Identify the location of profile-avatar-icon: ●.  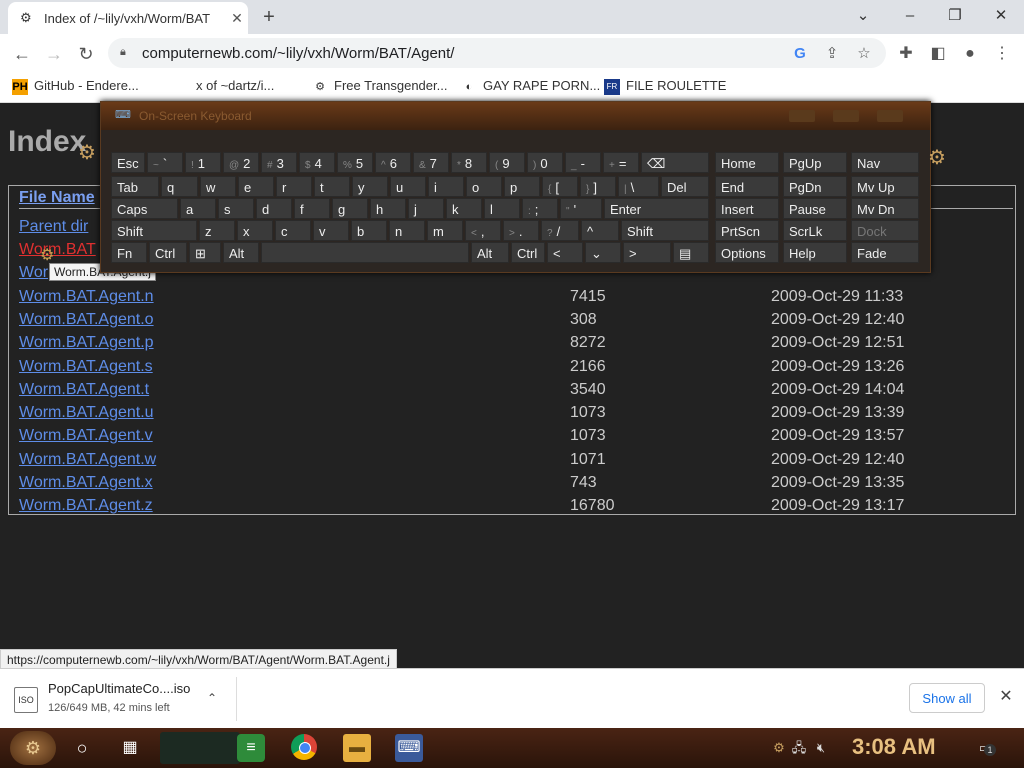
(970, 54).